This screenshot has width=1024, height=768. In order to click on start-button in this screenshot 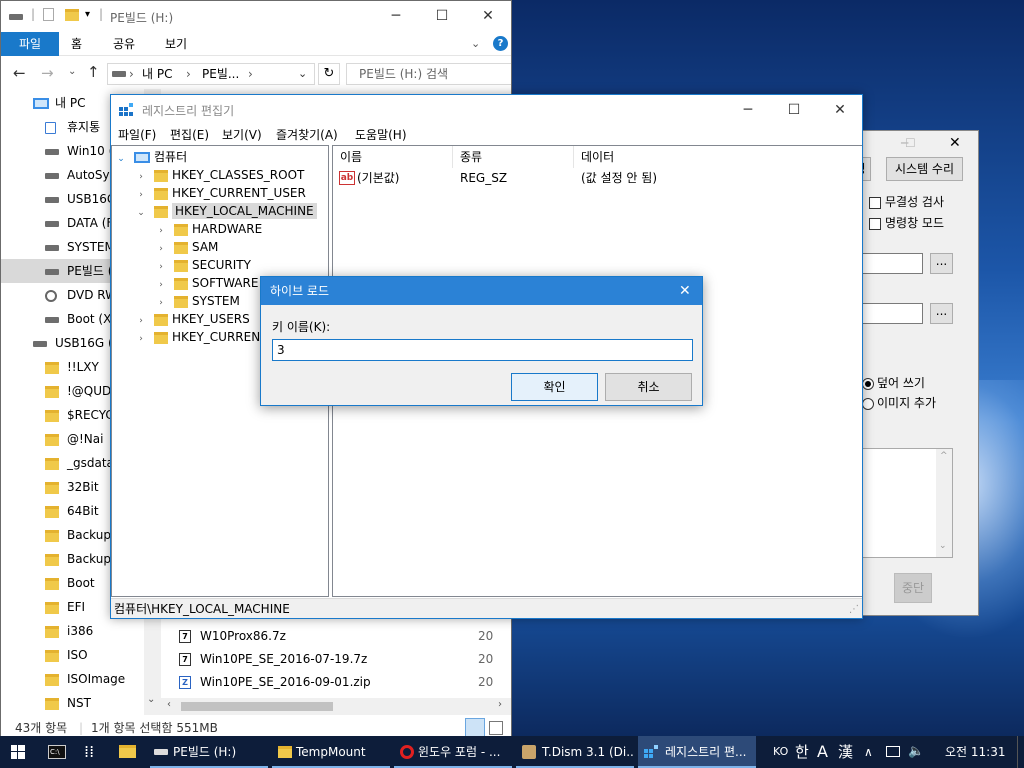, I will do `click(18, 752)`.